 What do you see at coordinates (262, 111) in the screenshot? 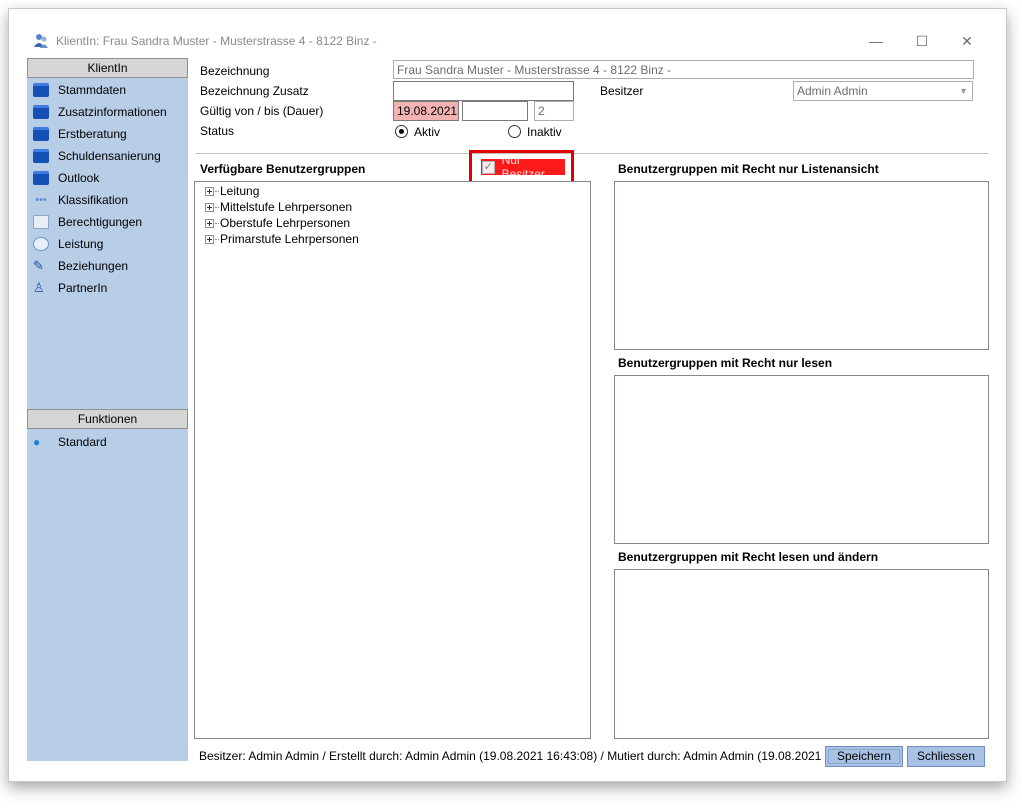
I see `gueltig-label: Gültig von / bis (Dauer)` at bounding box center [262, 111].